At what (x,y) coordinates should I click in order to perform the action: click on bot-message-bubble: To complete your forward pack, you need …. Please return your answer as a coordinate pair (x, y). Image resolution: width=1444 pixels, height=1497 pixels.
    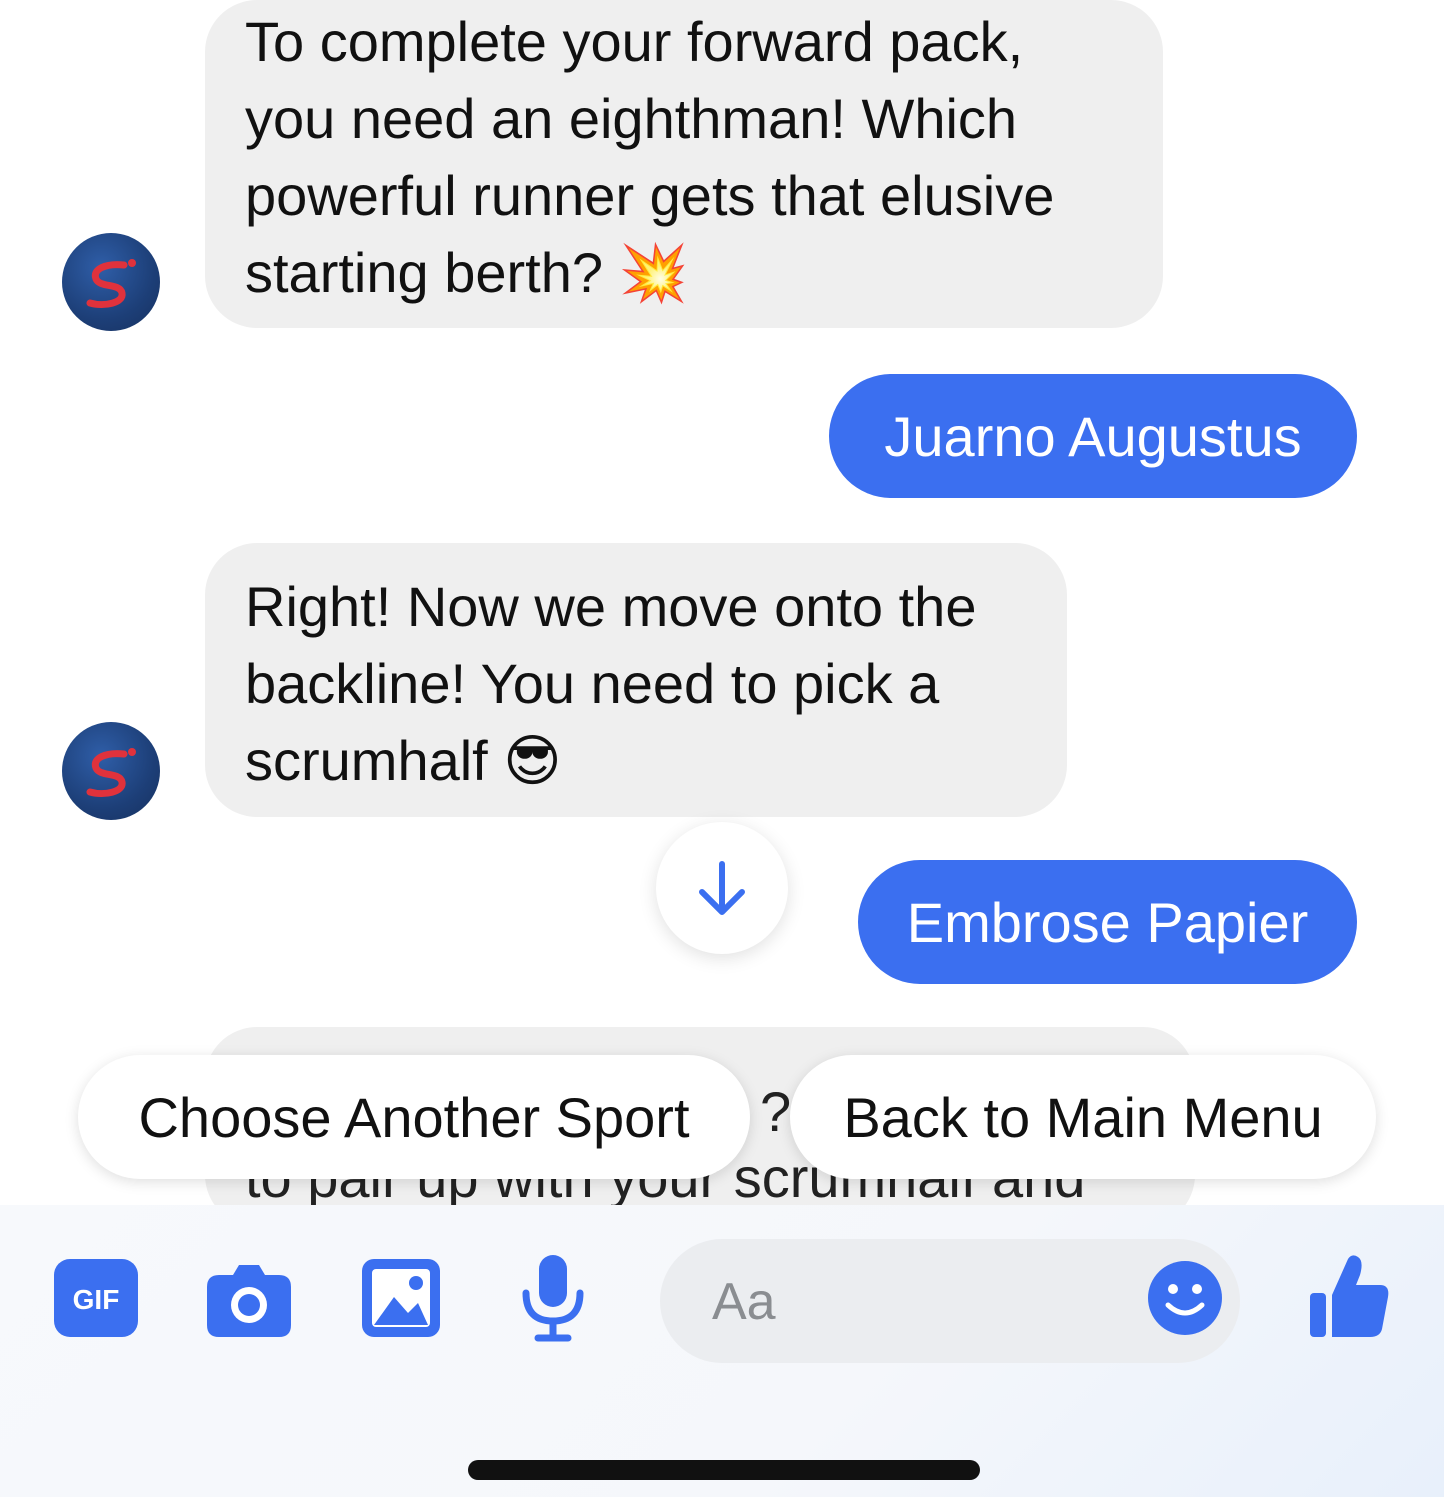
    Looking at the image, I should click on (684, 164).